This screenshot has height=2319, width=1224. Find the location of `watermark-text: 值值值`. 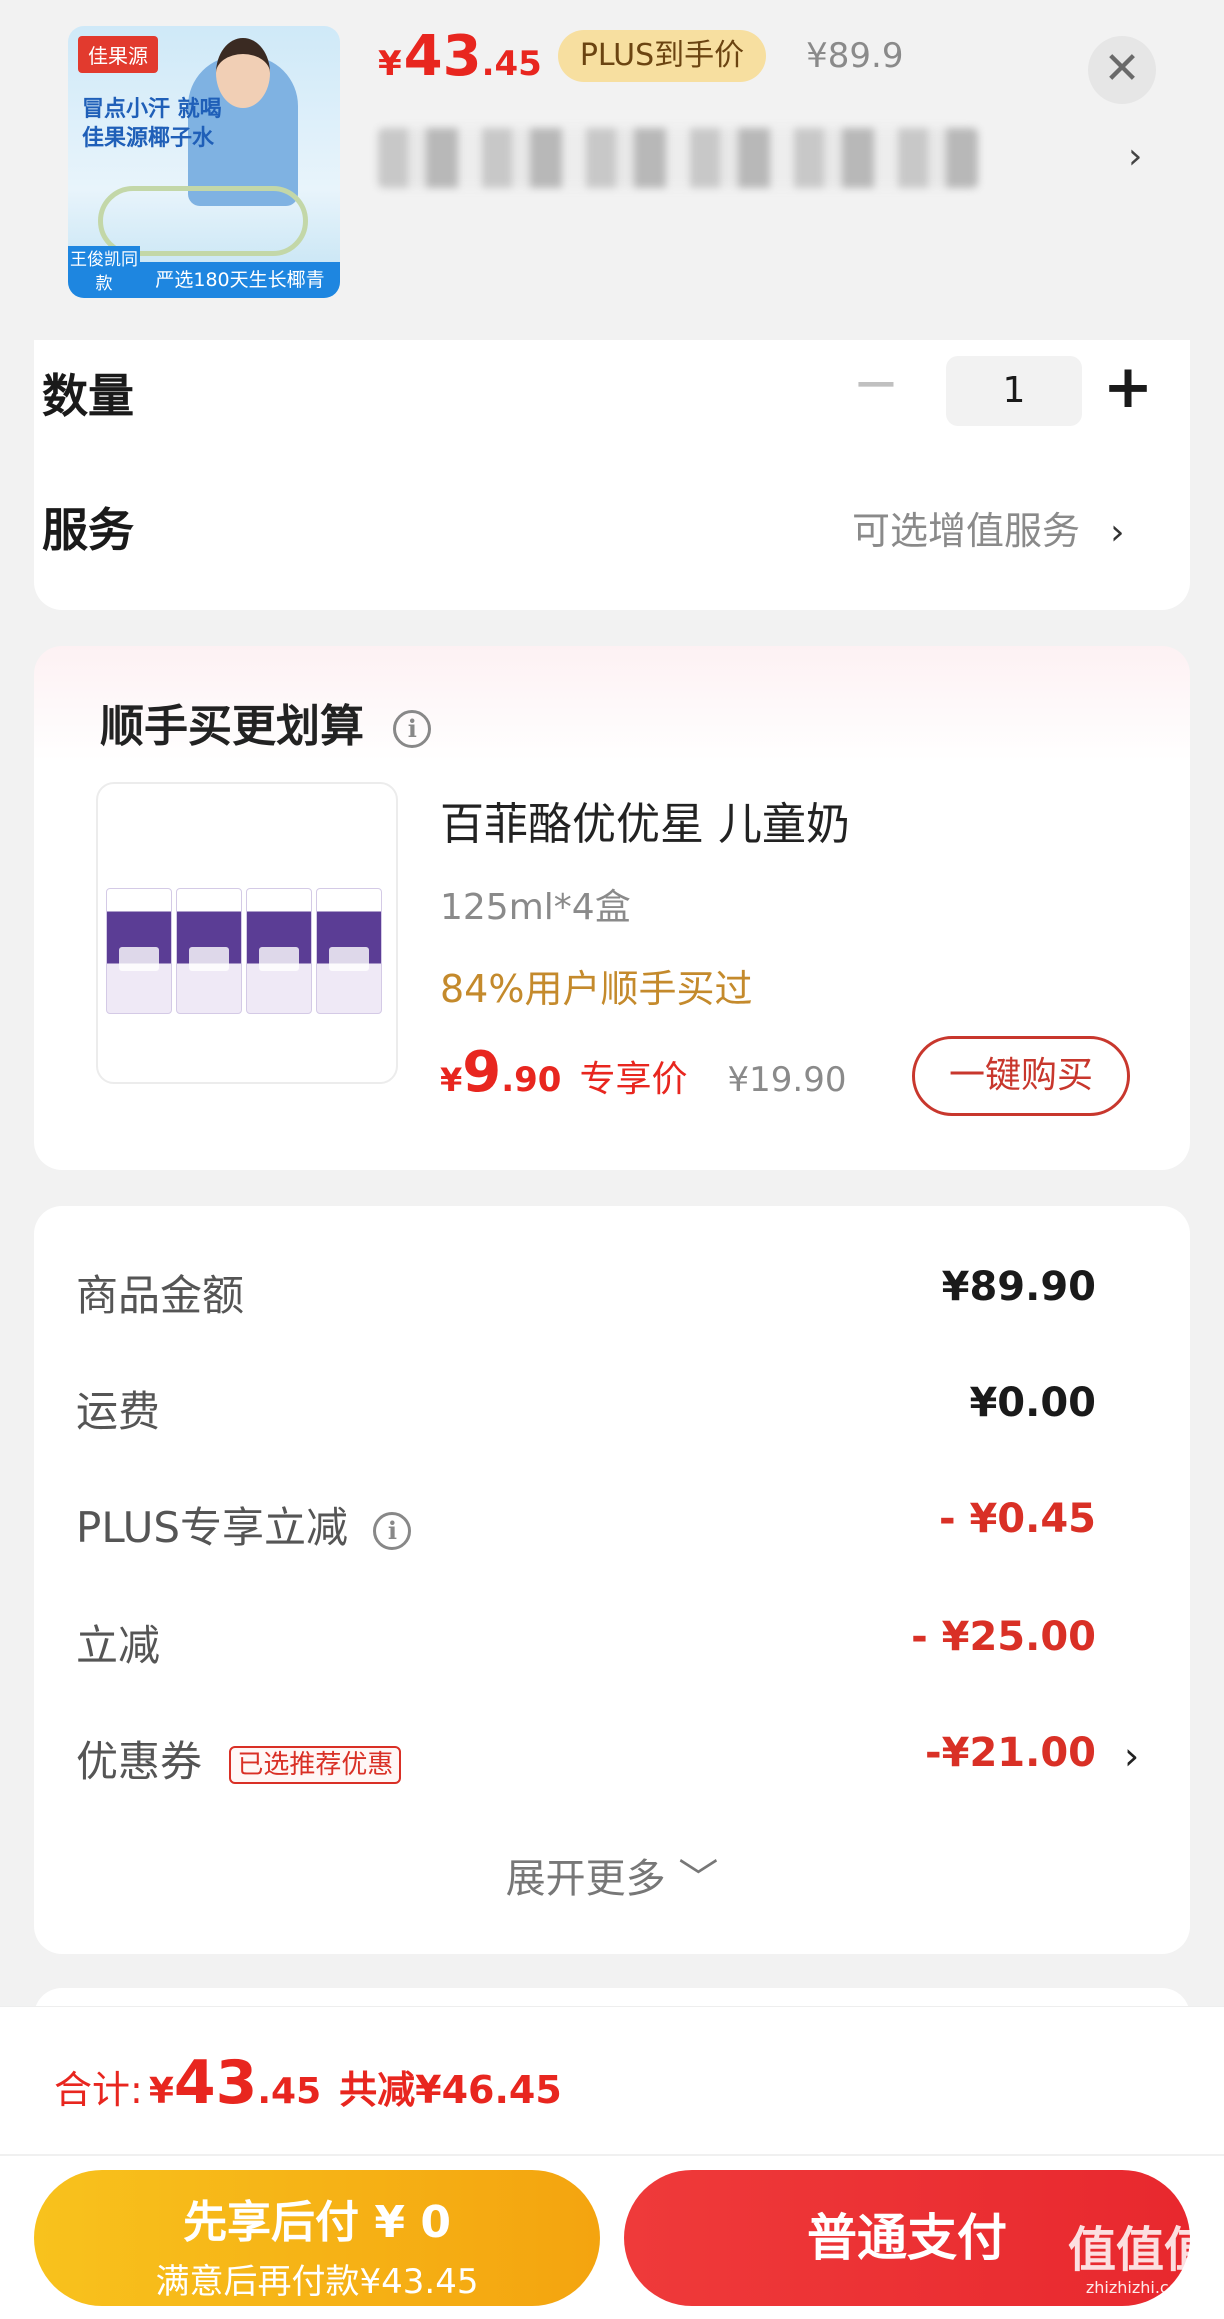

watermark-text: 值值值 is located at coordinates (1139, 2250).